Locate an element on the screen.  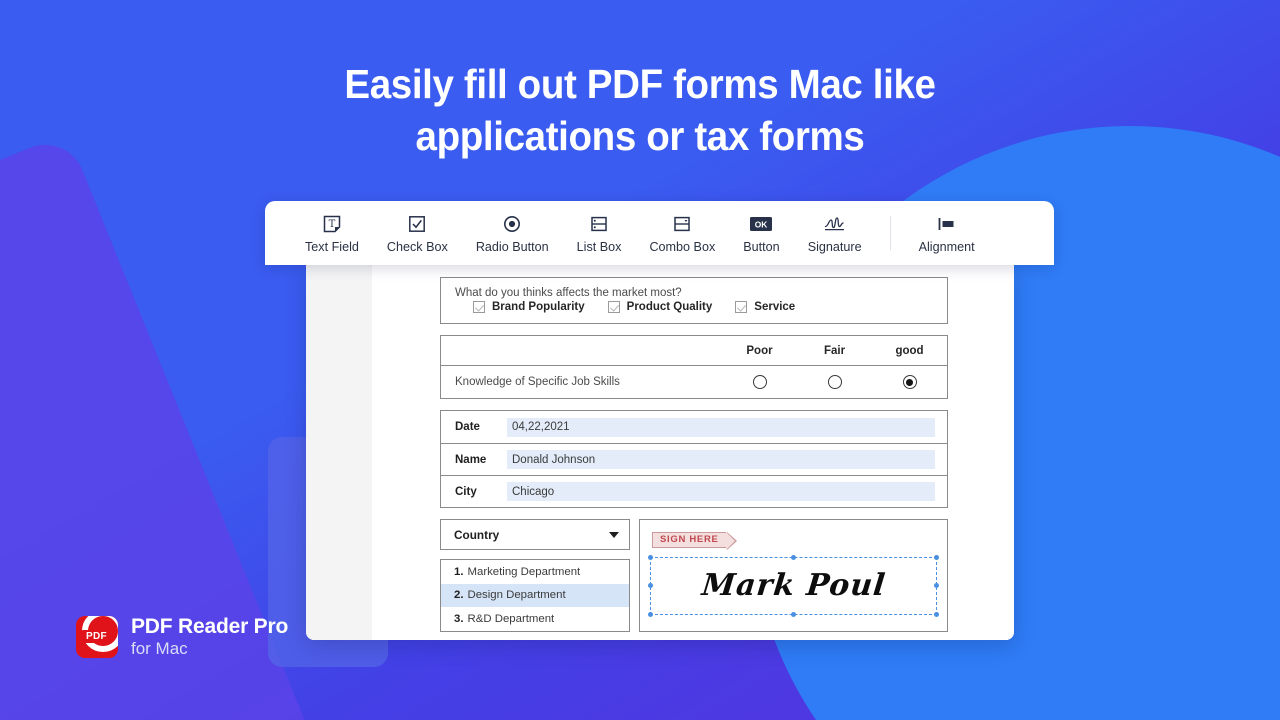
check-box-icon is located at coordinates (417, 224).